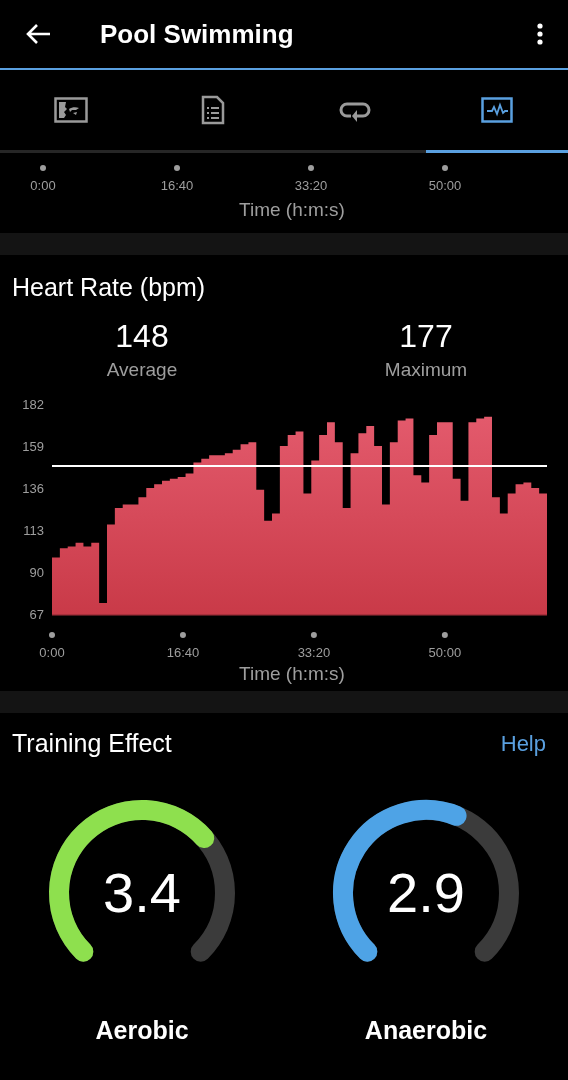  What do you see at coordinates (497, 110) in the screenshot?
I see `chart-icon` at bounding box center [497, 110].